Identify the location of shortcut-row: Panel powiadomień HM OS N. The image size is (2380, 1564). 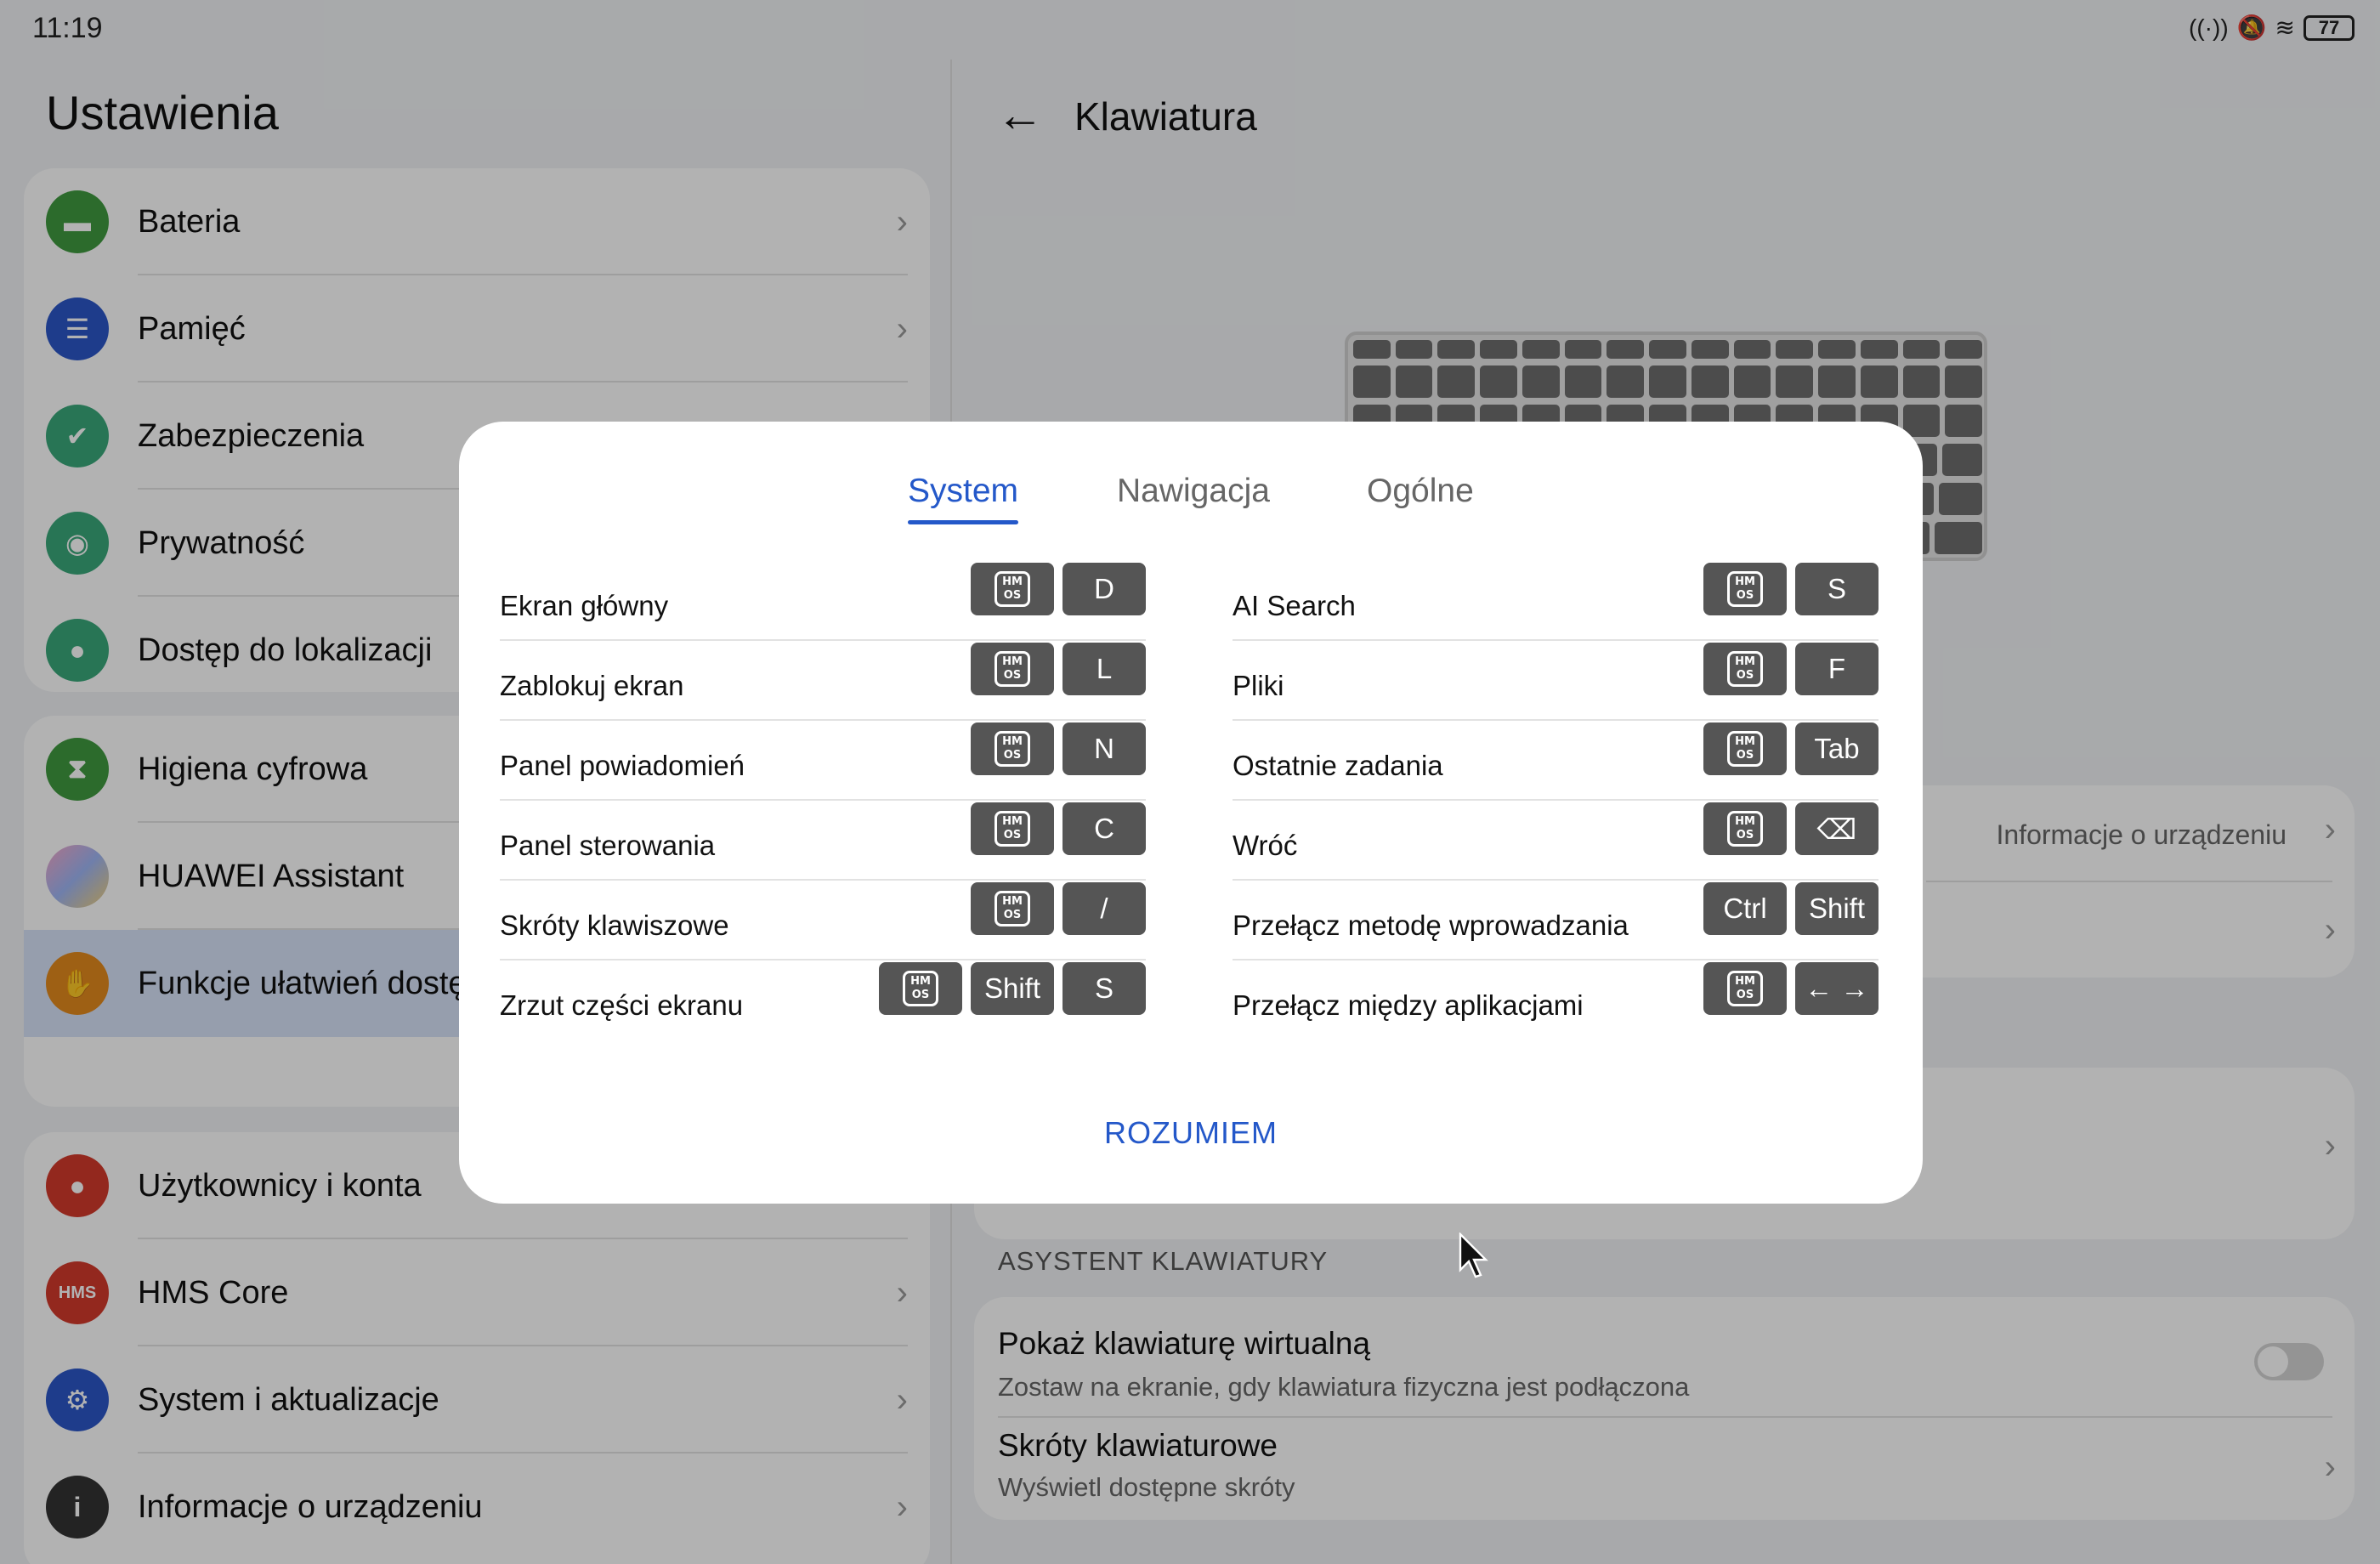
(823, 761).